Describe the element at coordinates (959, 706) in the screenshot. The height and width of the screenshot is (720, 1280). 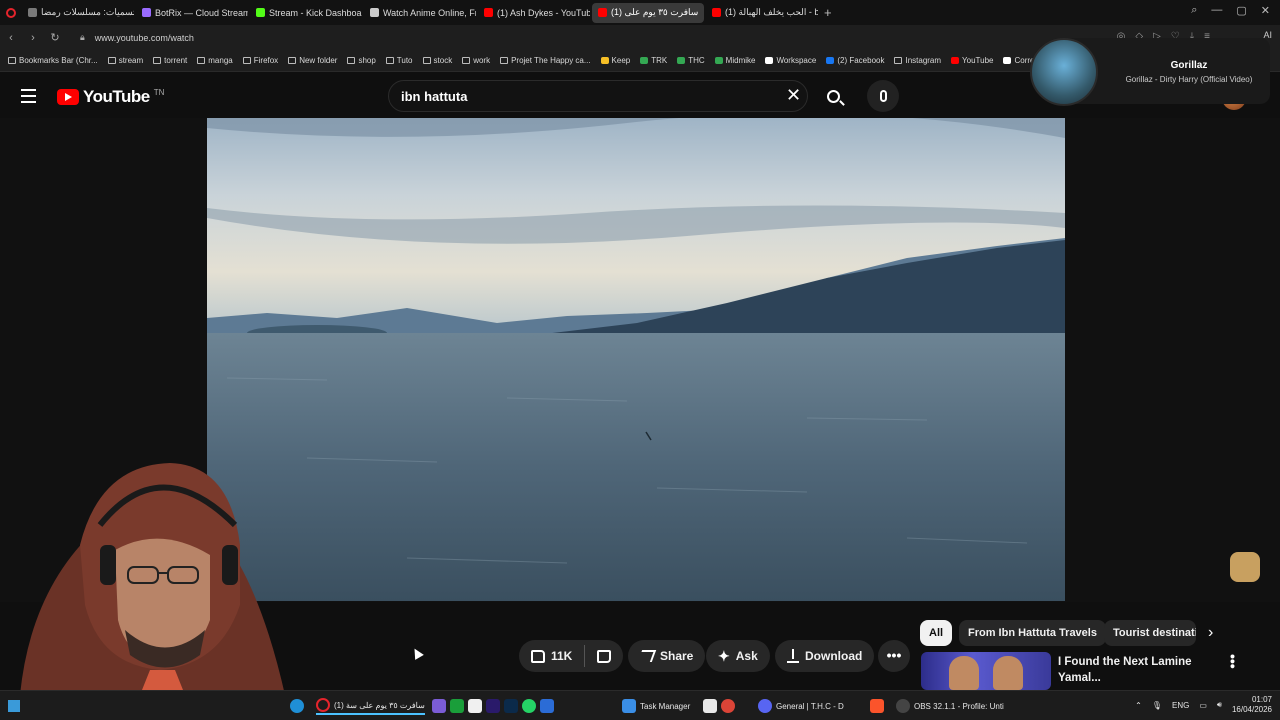
I see `taskbar-label-obs: OBS 32.1.1 - Profile: Unti` at that location.